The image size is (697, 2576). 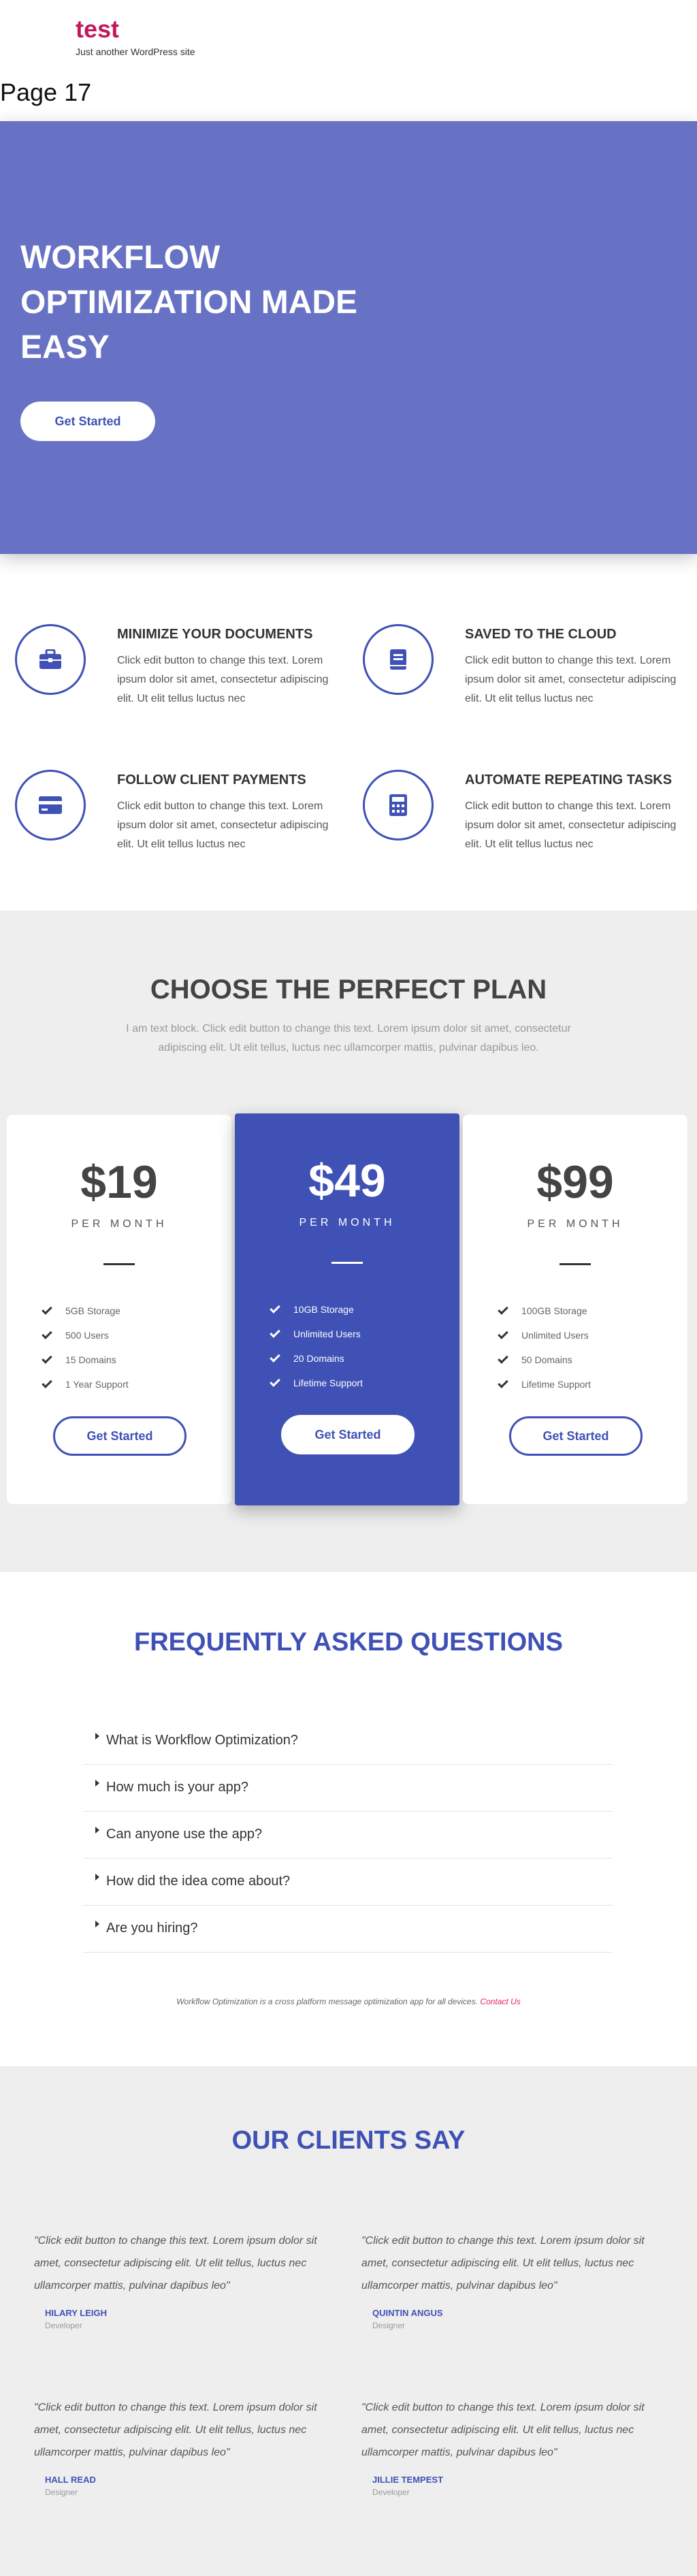 I want to click on plan-feature: 100GB Storage, so click(x=544, y=1311).